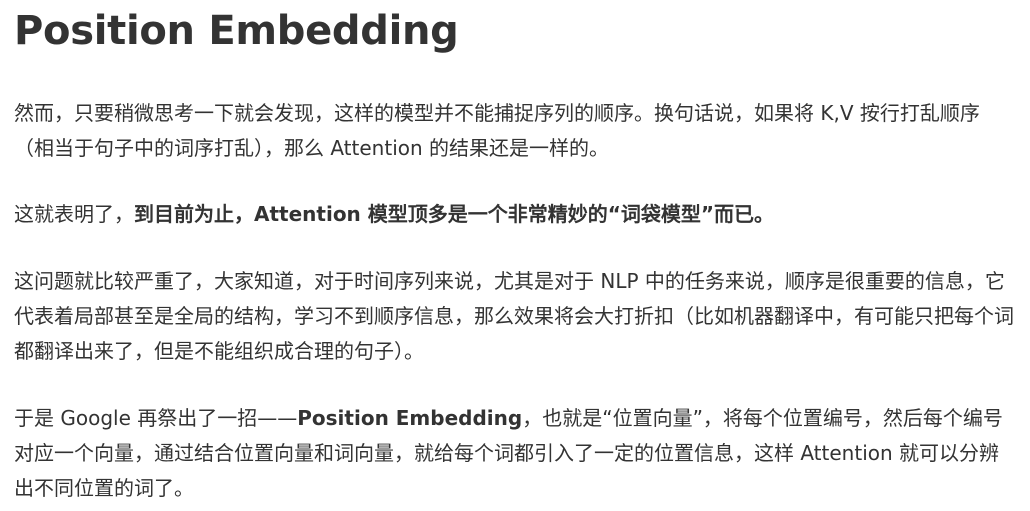 The image size is (1030, 511). Describe the element at coordinates (410, 418) in the screenshot. I see `position-embedding-term: Position Embedding` at that location.